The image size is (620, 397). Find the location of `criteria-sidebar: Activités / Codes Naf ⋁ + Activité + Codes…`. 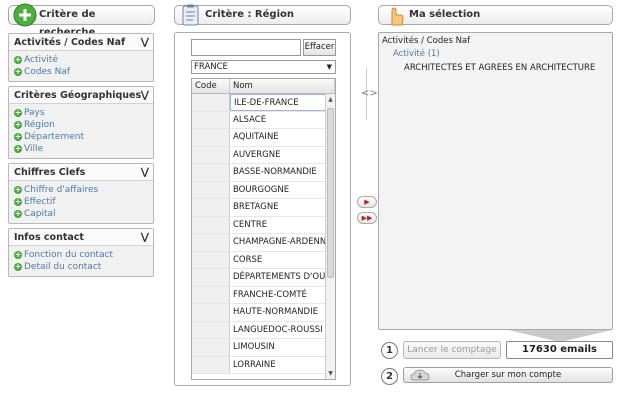

criteria-sidebar: Activités / Codes Naf ⋁ + Activité + Codes… is located at coordinates (81, 157).